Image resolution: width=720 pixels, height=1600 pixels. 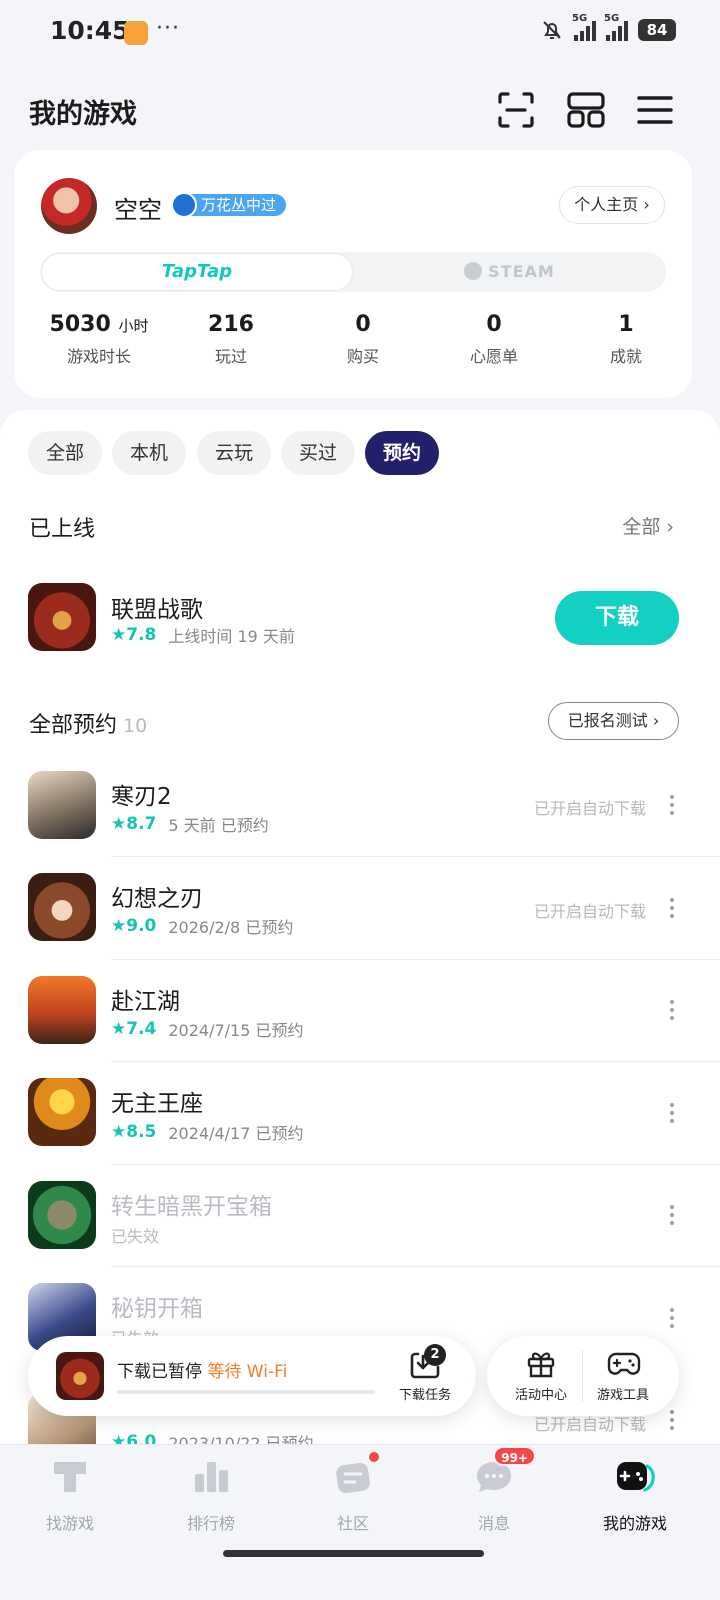 What do you see at coordinates (231, 636) in the screenshot?
I see `release-info: 上线时间 19 天前` at bounding box center [231, 636].